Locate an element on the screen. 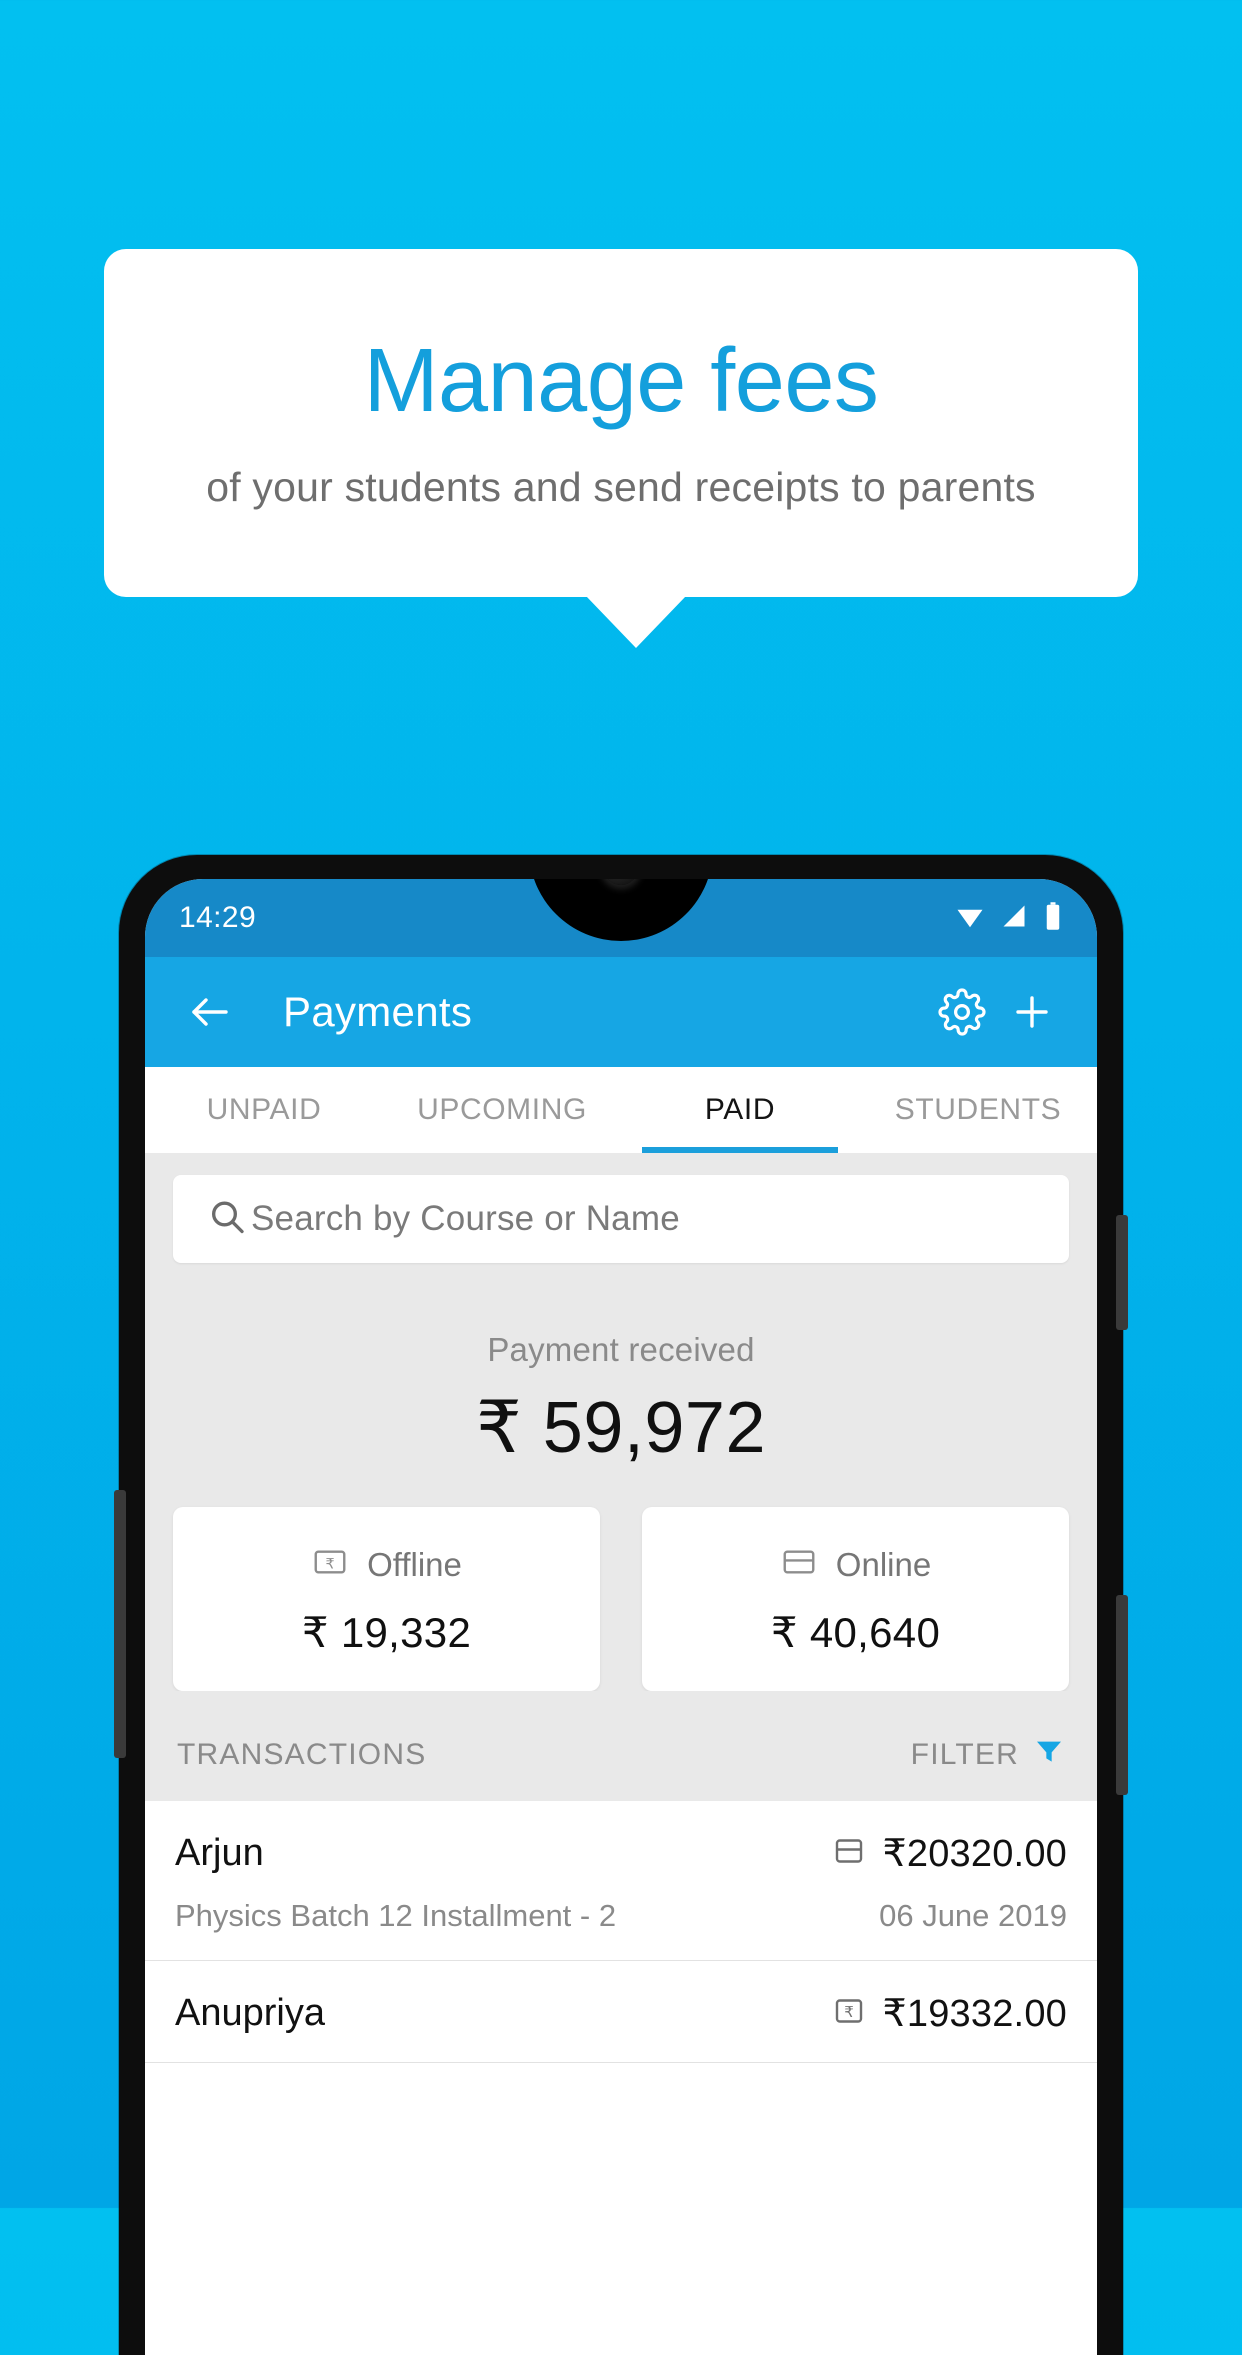 The height and width of the screenshot is (2355, 1242). filter-button: FILTER is located at coordinates (988, 1755).